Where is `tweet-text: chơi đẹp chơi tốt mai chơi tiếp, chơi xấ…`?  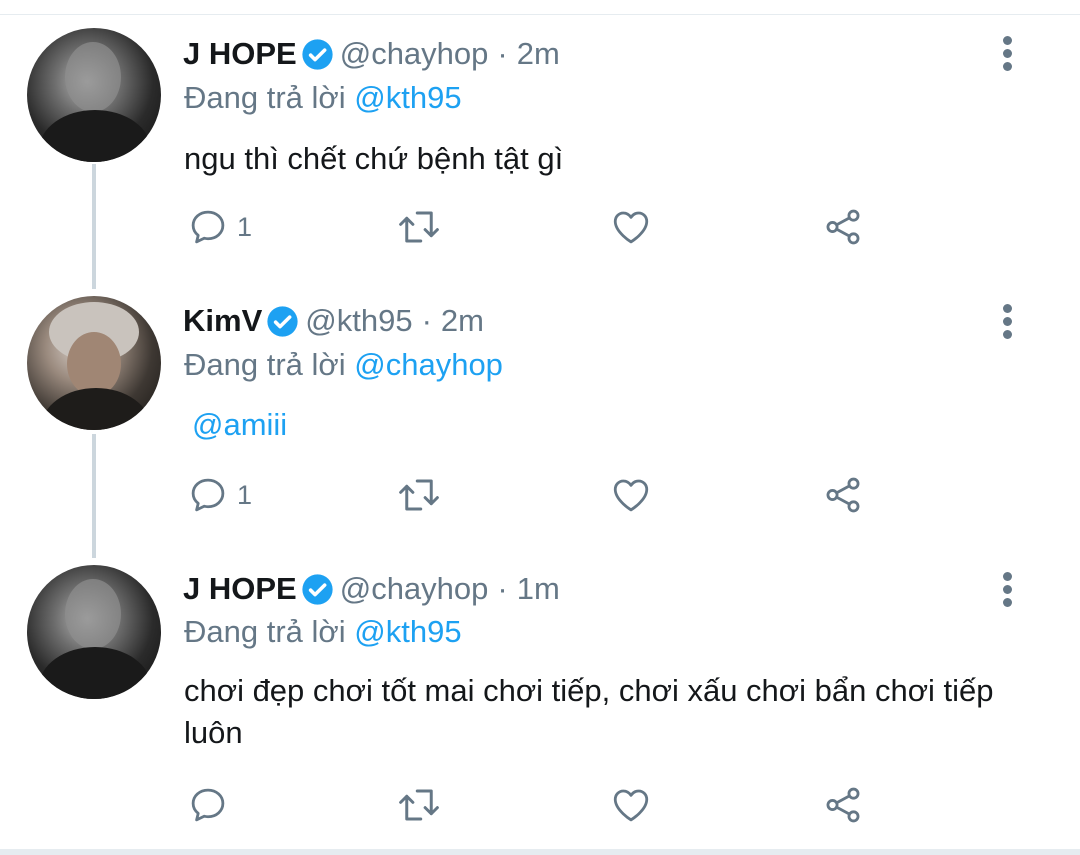
tweet-text: chơi đẹp chơi tốt mai chơi tiếp, chơi xấ… is located at coordinates (589, 711).